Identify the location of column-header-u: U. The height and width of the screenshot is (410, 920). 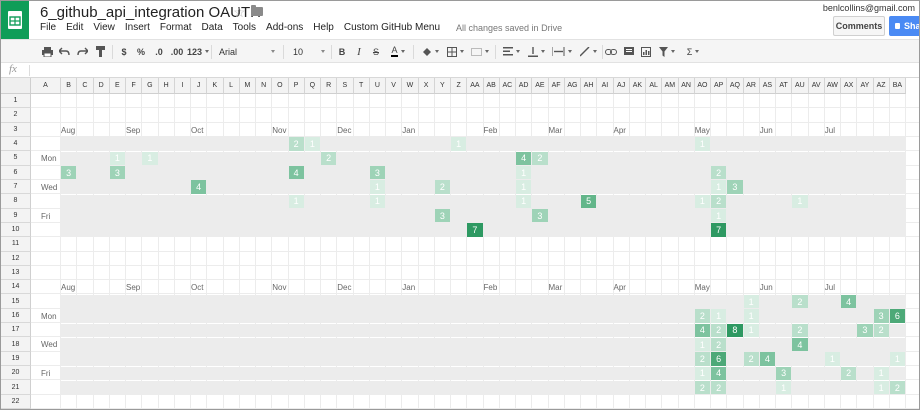
(377, 86).